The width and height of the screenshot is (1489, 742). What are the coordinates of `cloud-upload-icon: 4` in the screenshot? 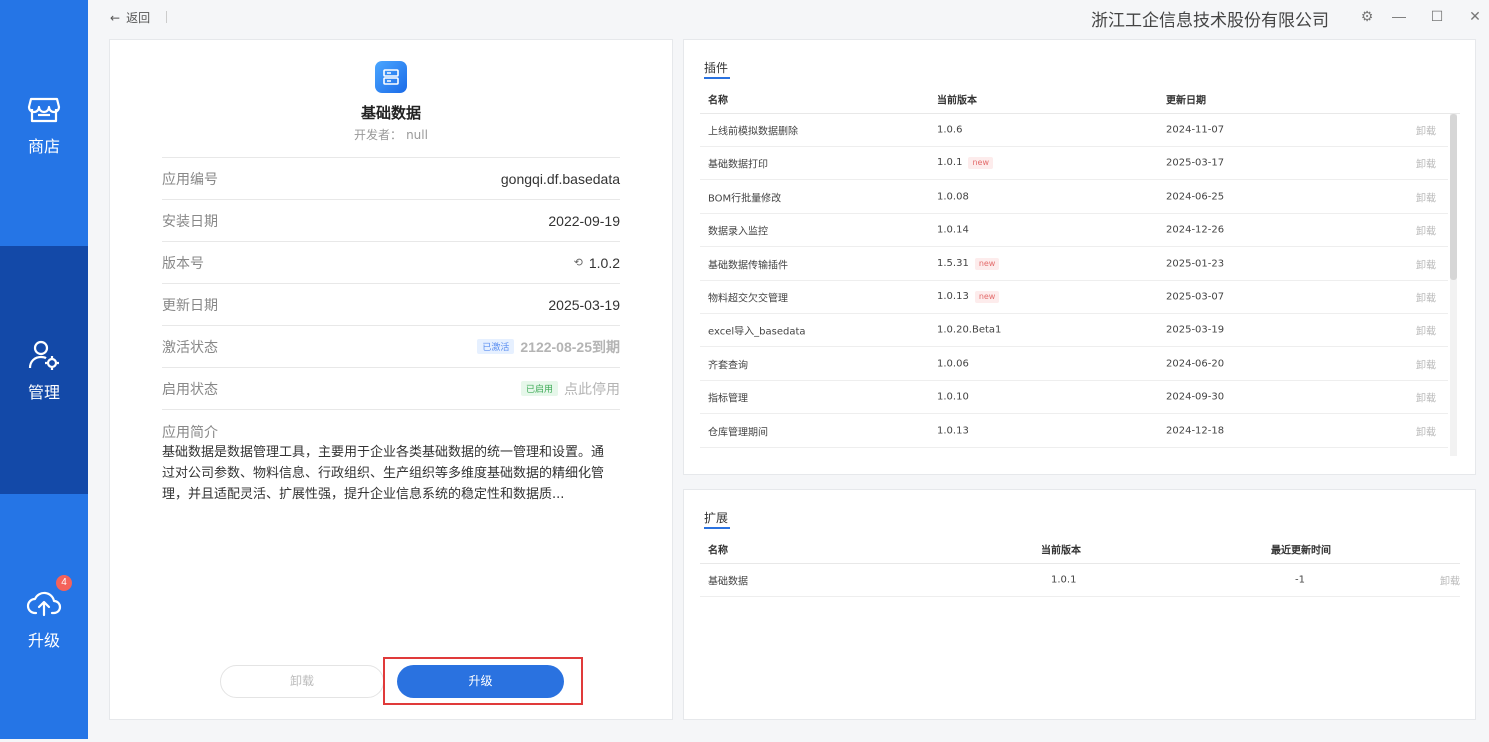 It's located at (49, 598).